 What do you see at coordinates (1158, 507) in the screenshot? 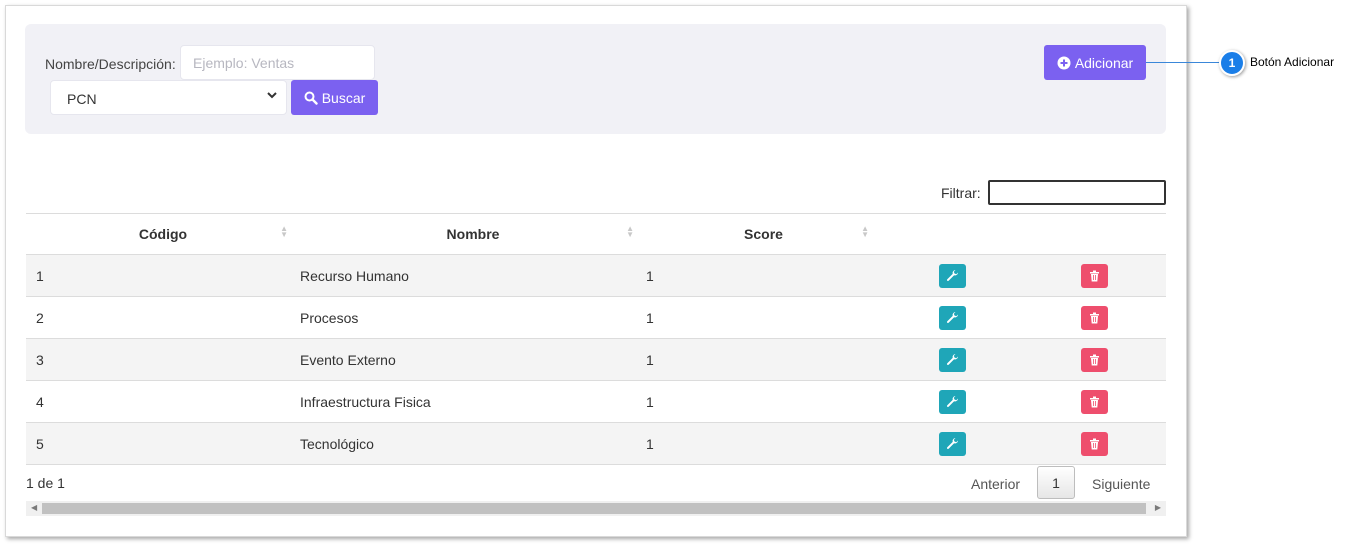
I see `scroll-right-icon: ▶` at bounding box center [1158, 507].